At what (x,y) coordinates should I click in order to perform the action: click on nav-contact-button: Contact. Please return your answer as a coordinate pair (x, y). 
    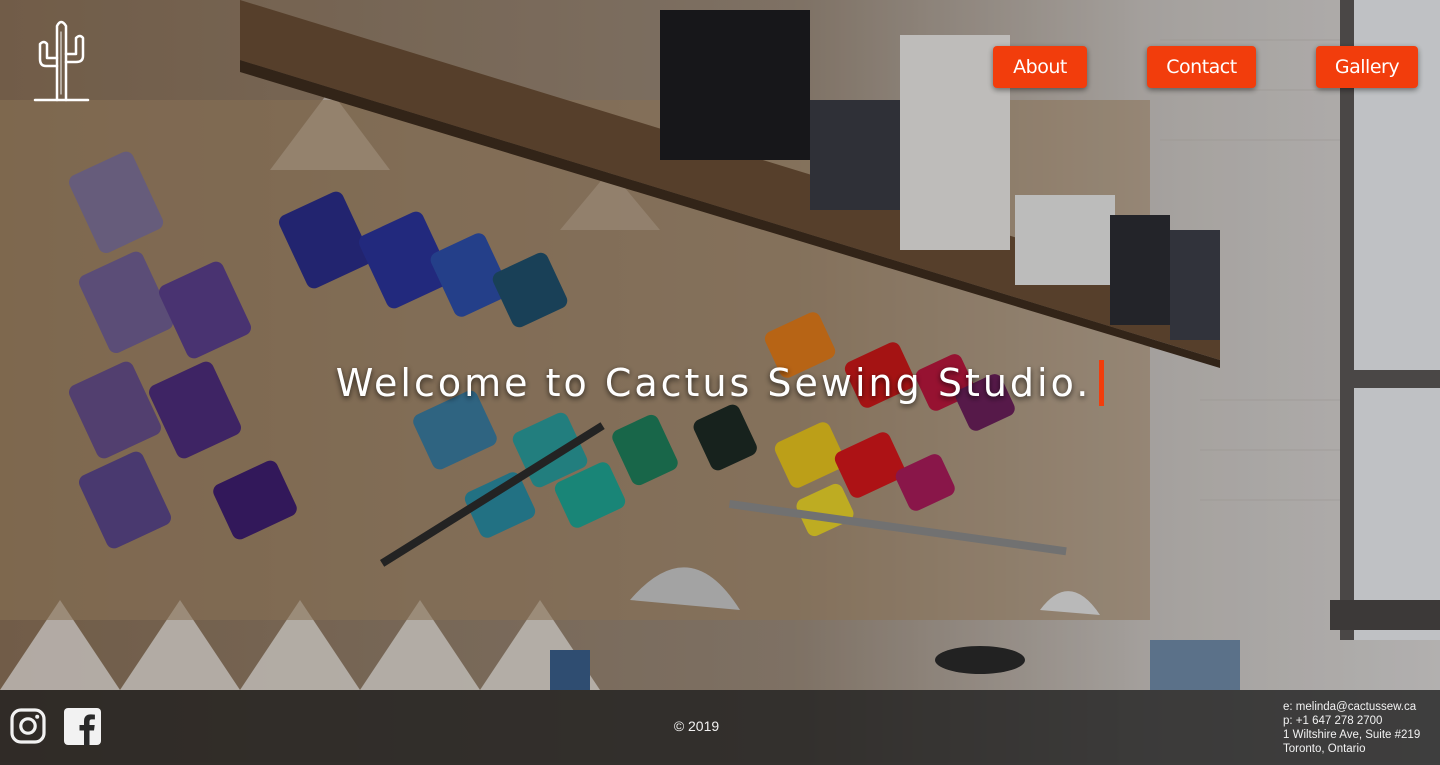
    Looking at the image, I should click on (1201, 67).